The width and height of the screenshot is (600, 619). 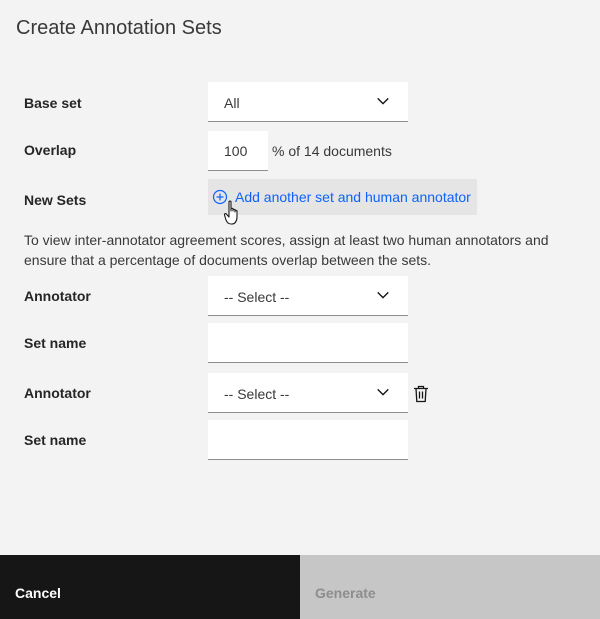 I want to click on generate-button-label: Generate, so click(x=345, y=593).